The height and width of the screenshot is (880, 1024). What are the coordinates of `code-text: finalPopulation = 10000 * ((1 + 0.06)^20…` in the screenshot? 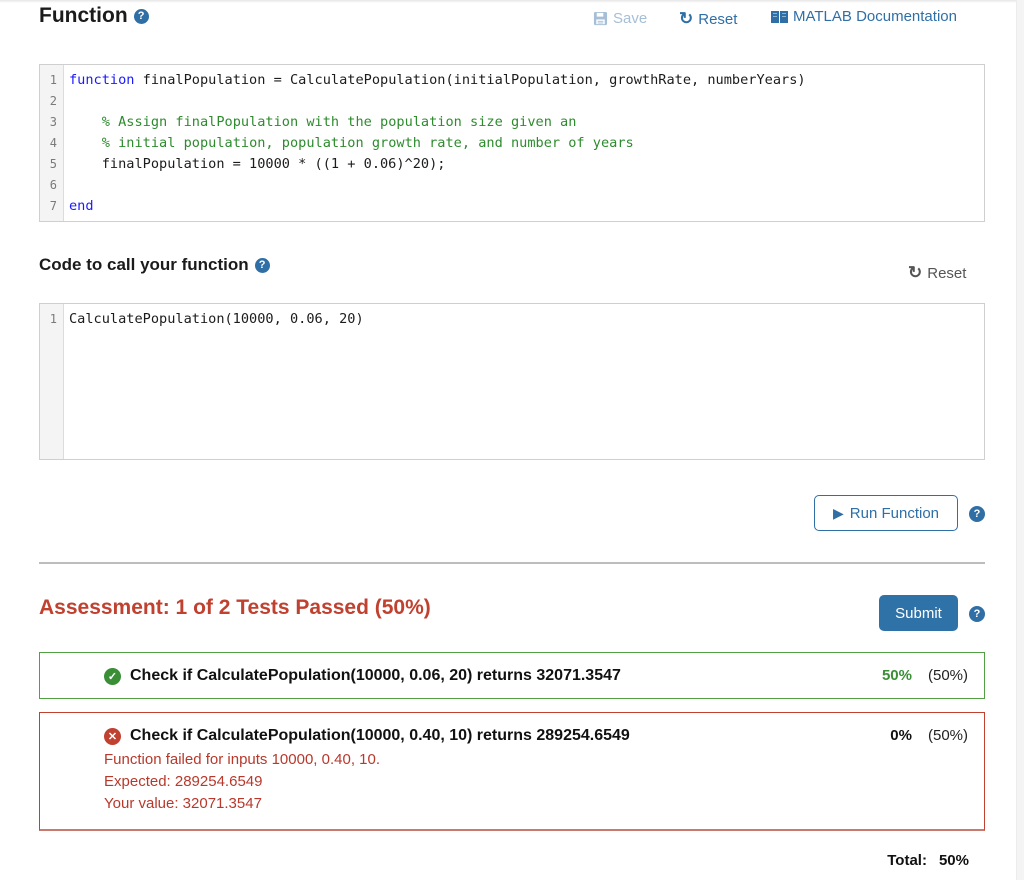 It's located at (257, 164).